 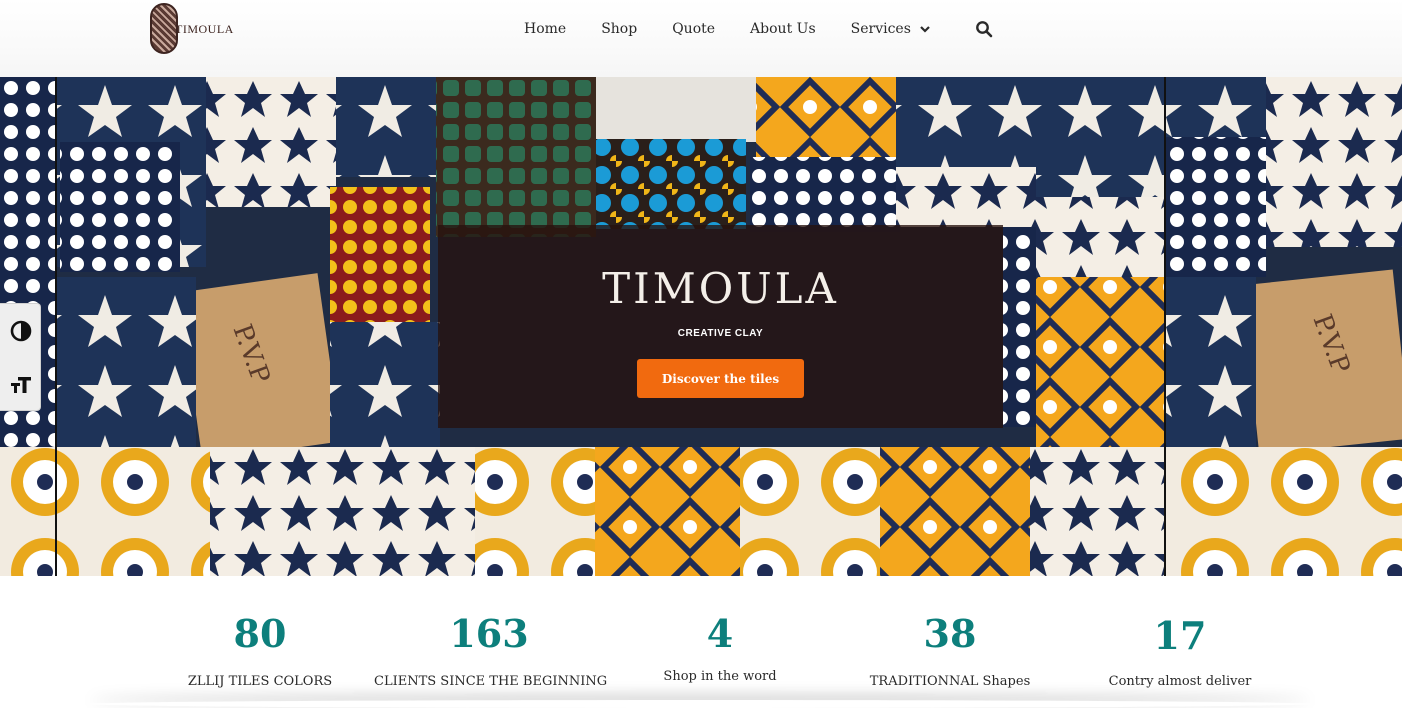 I want to click on main-nav: Home Shop Quote About Us Services, so click(x=758, y=29).